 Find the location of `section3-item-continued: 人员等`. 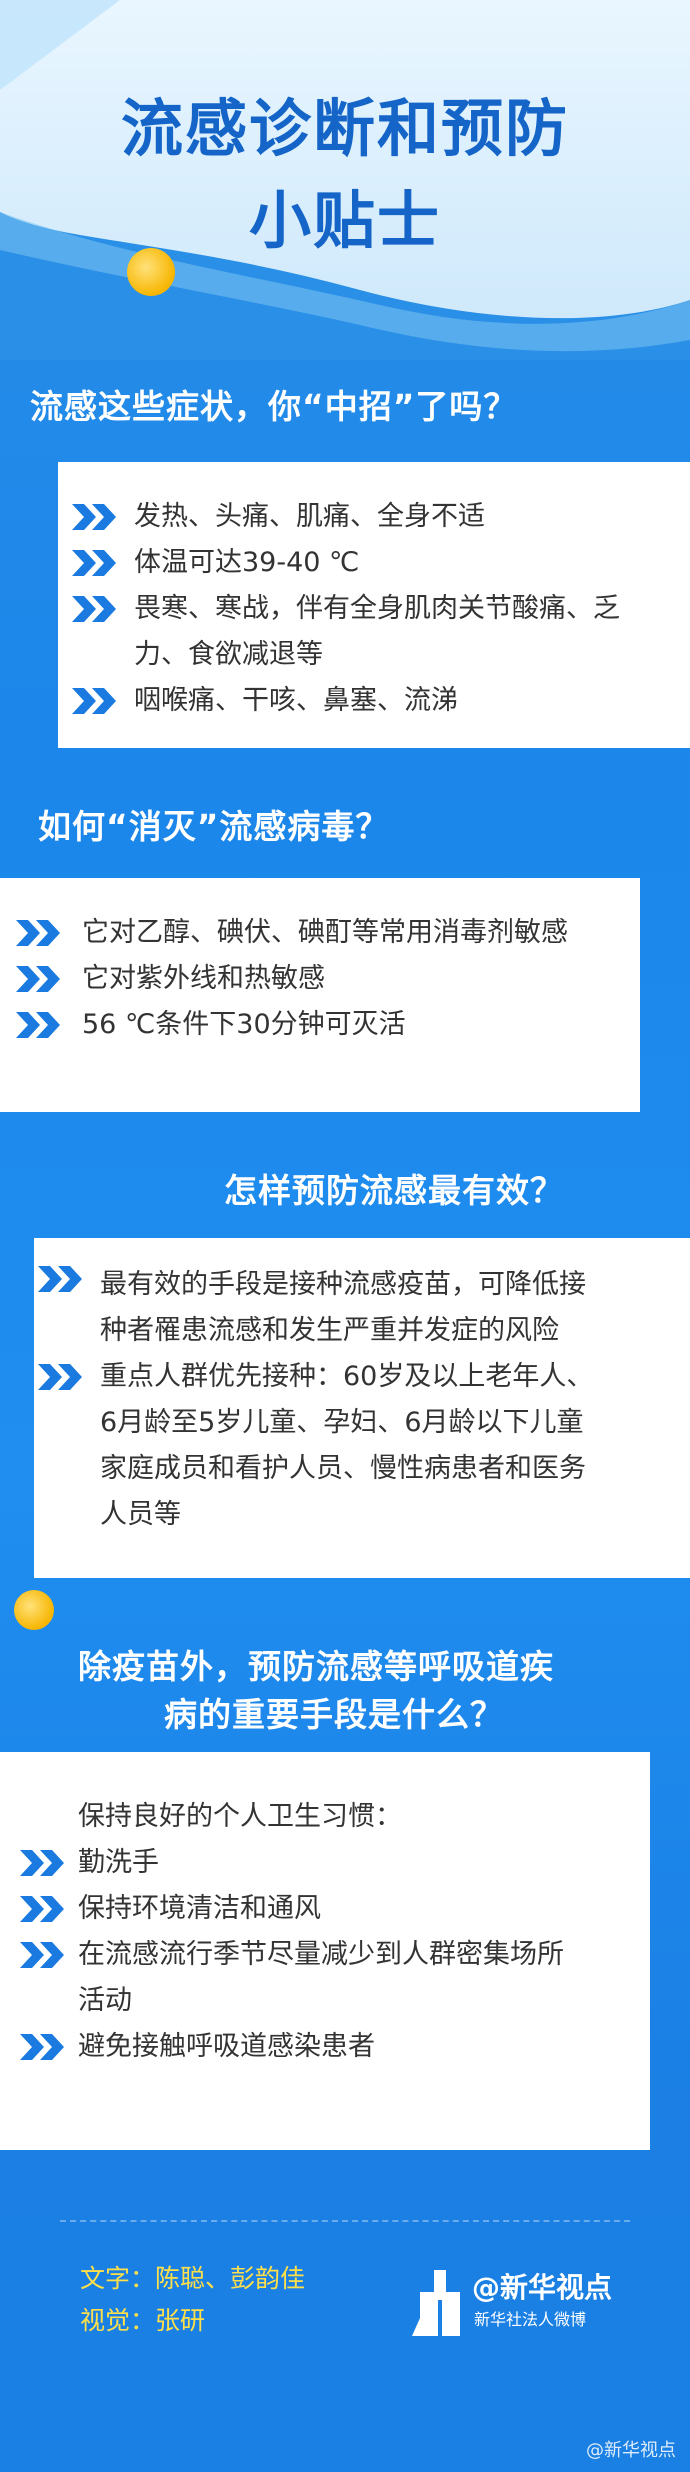

section3-item-continued: 人员等 is located at coordinates (140, 1514).